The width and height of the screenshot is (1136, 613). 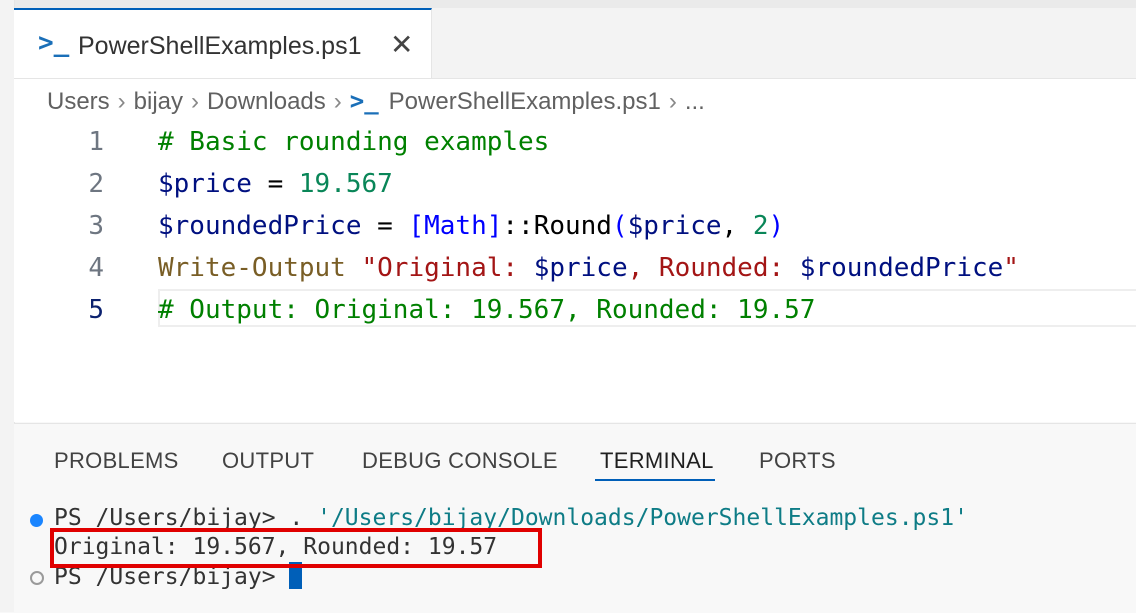 I want to click on tab-title: PowerShellExamples.ps1, so click(x=220, y=46).